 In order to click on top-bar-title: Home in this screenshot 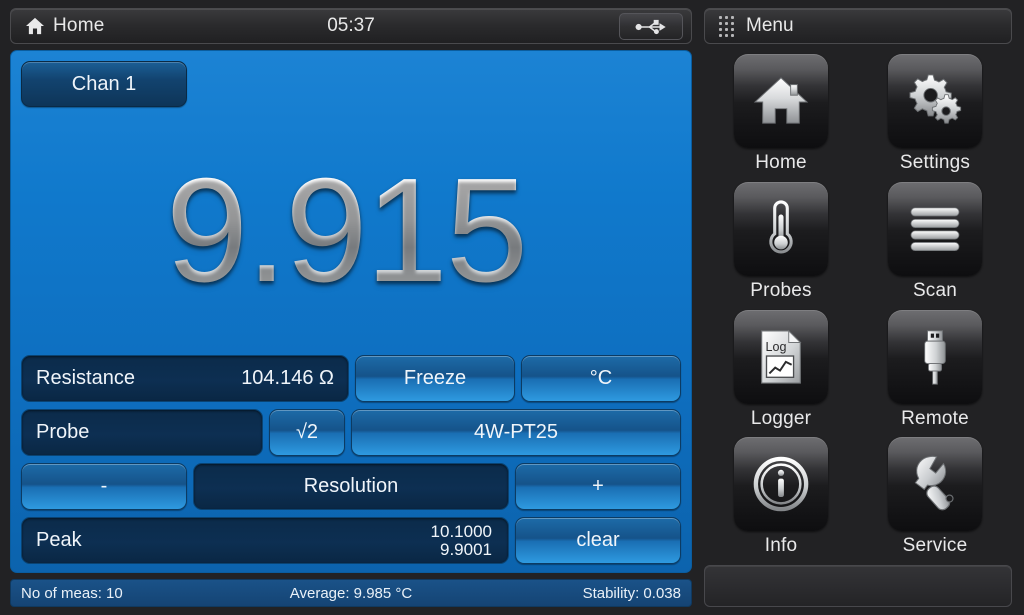, I will do `click(79, 25)`.